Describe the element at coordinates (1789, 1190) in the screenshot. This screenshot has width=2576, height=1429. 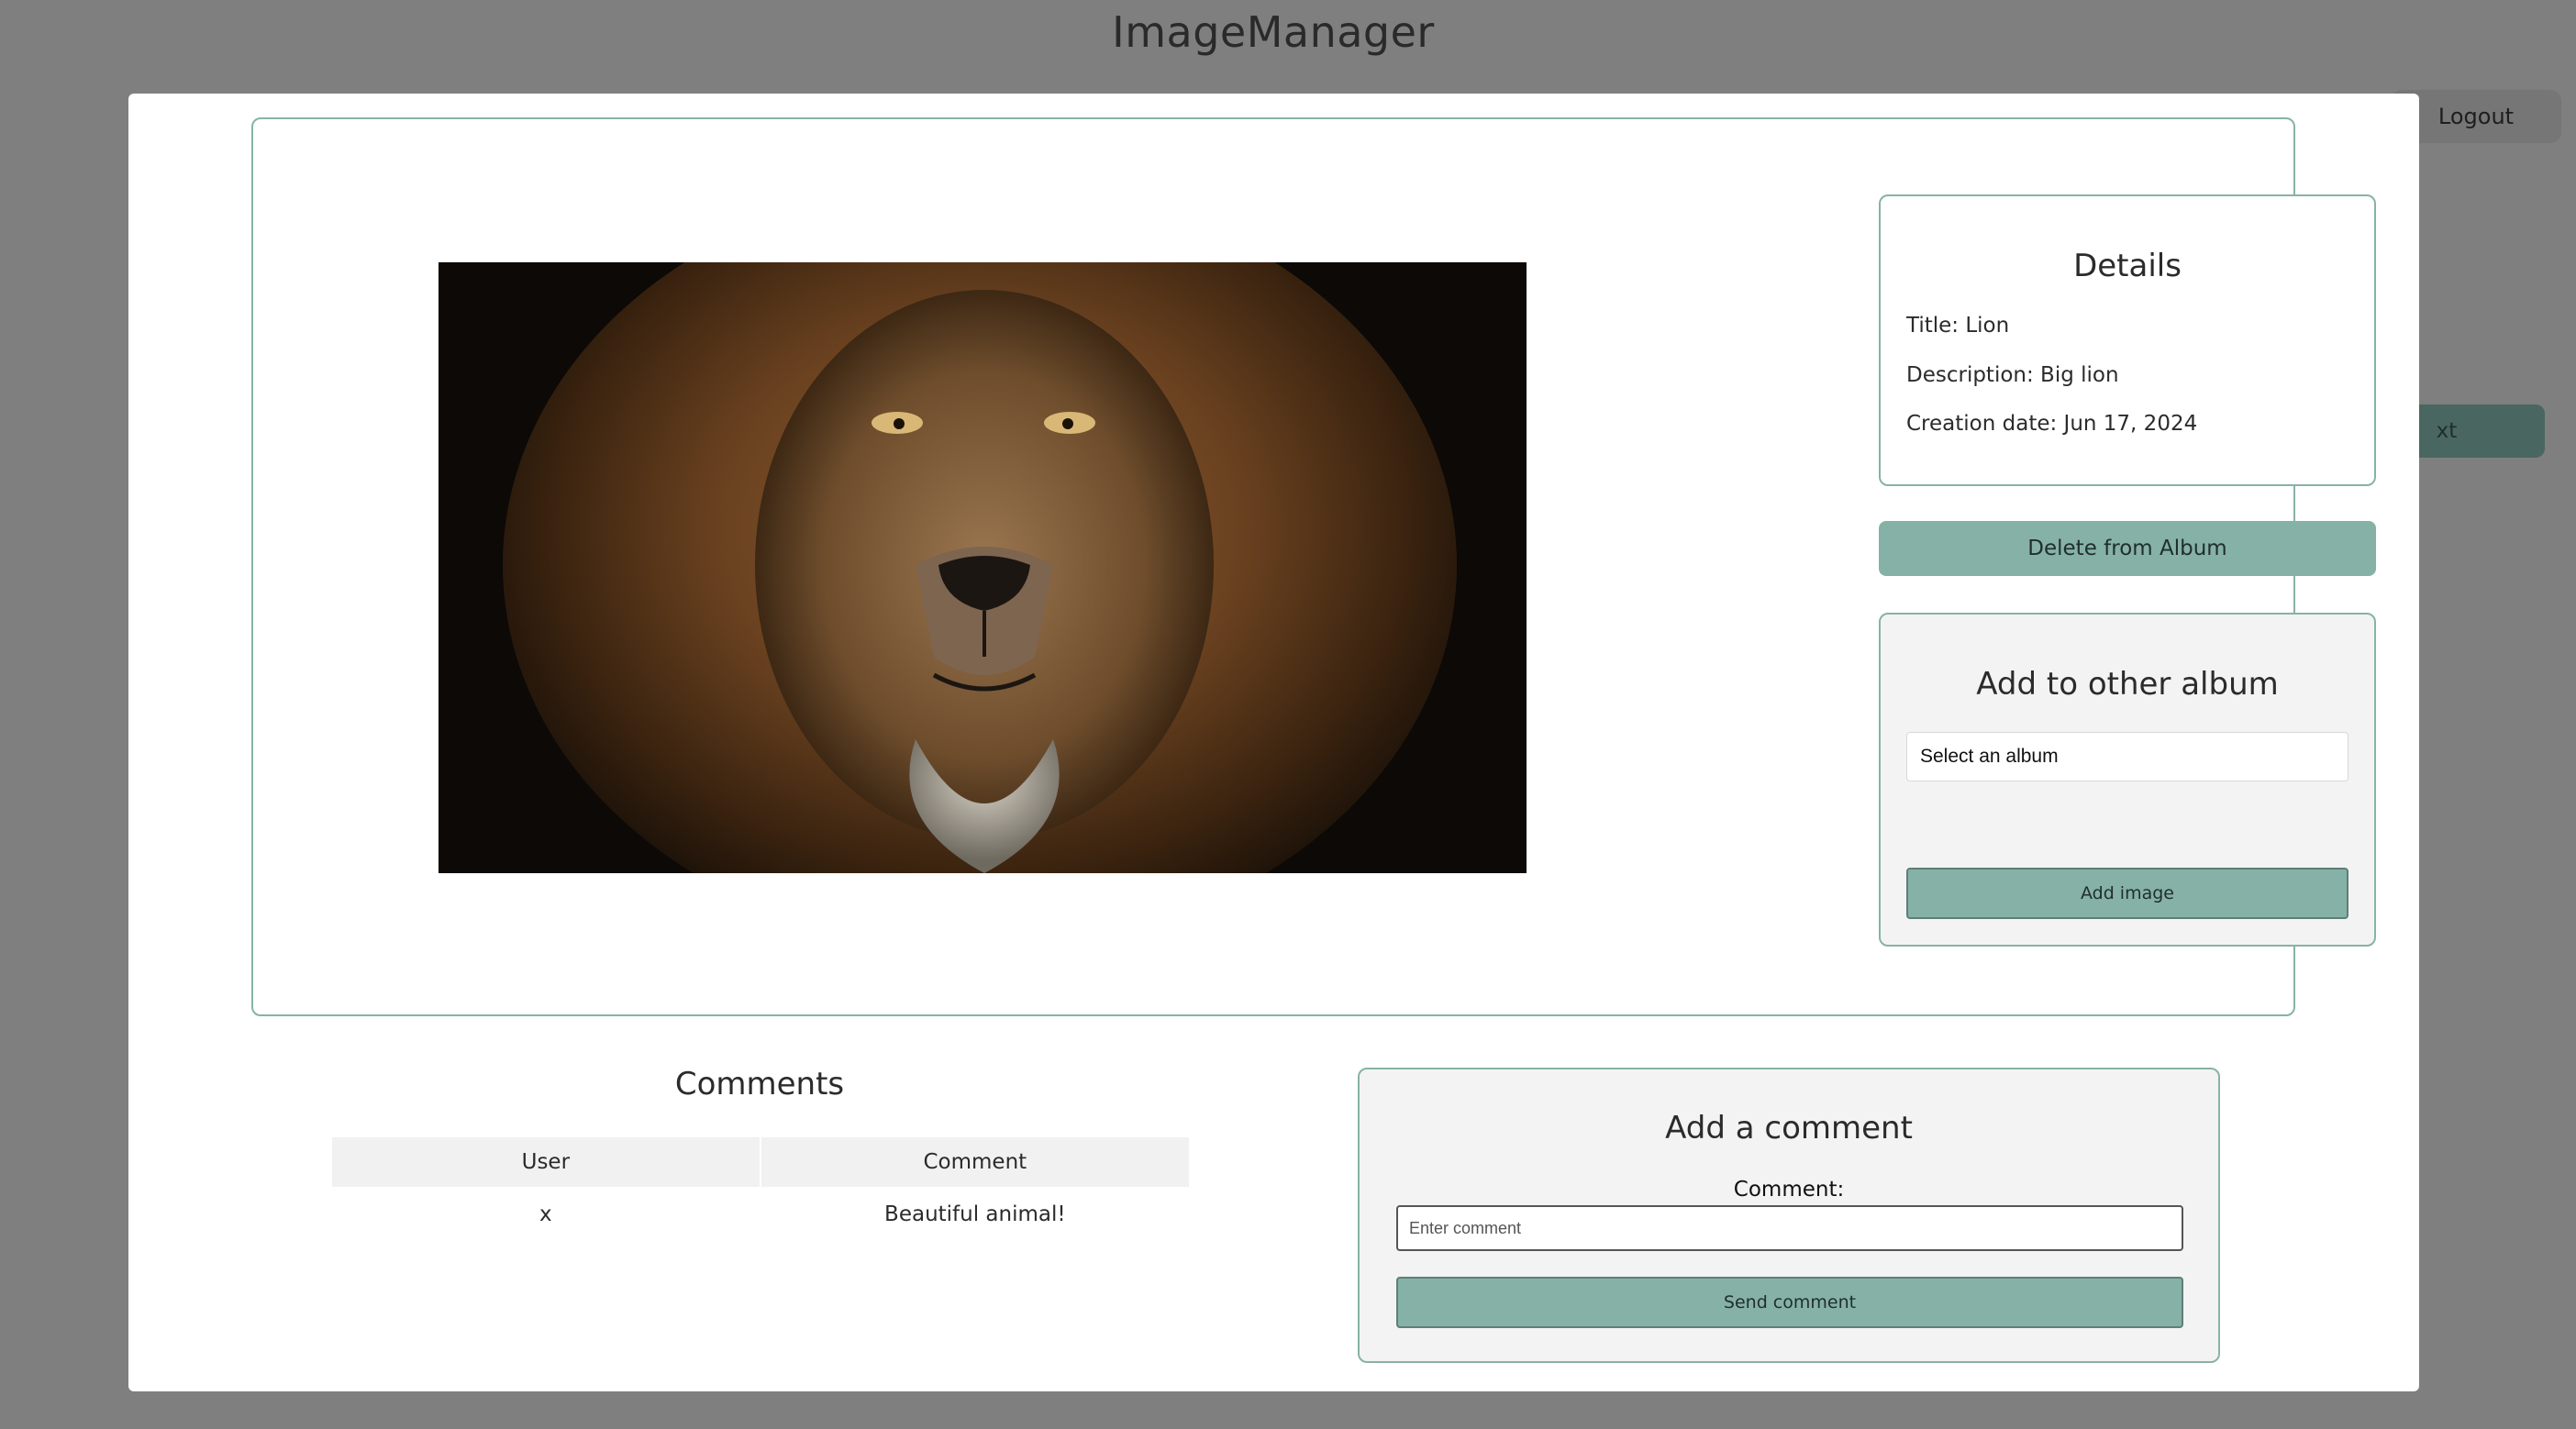
I see `comment-label: Comment:` at that location.